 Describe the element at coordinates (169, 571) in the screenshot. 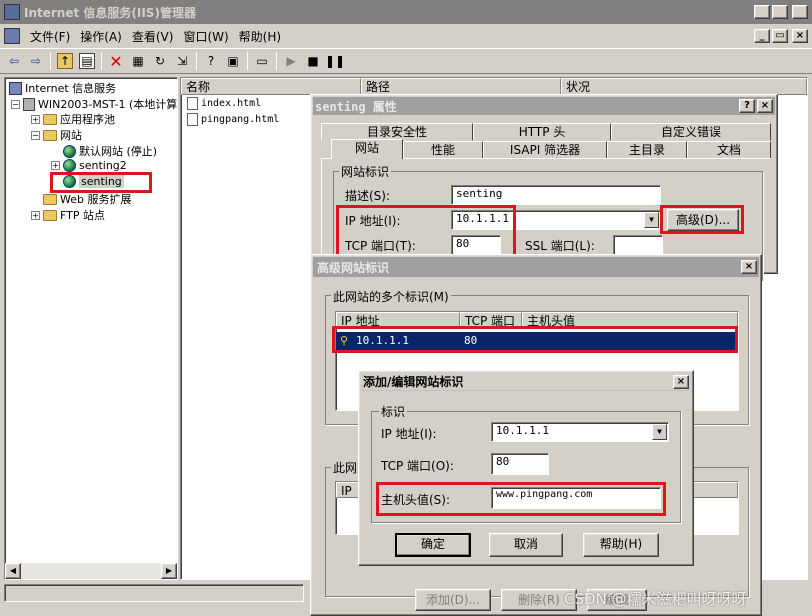

I see `scroll-right-icon: ▶` at that location.